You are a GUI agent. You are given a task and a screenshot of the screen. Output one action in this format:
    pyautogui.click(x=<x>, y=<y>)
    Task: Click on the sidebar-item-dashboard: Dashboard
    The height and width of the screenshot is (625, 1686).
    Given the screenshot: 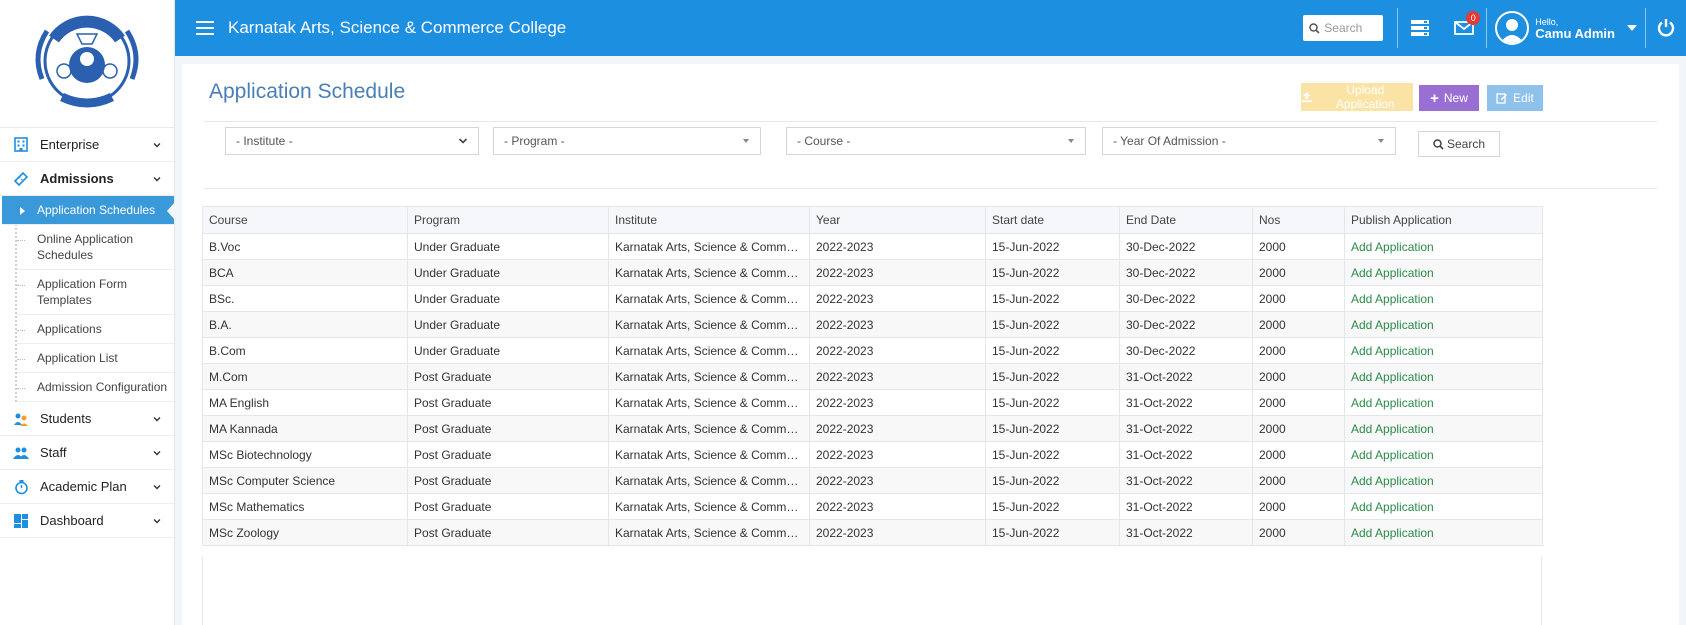 What is the action you would take?
    pyautogui.click(x=87, y=521)
    